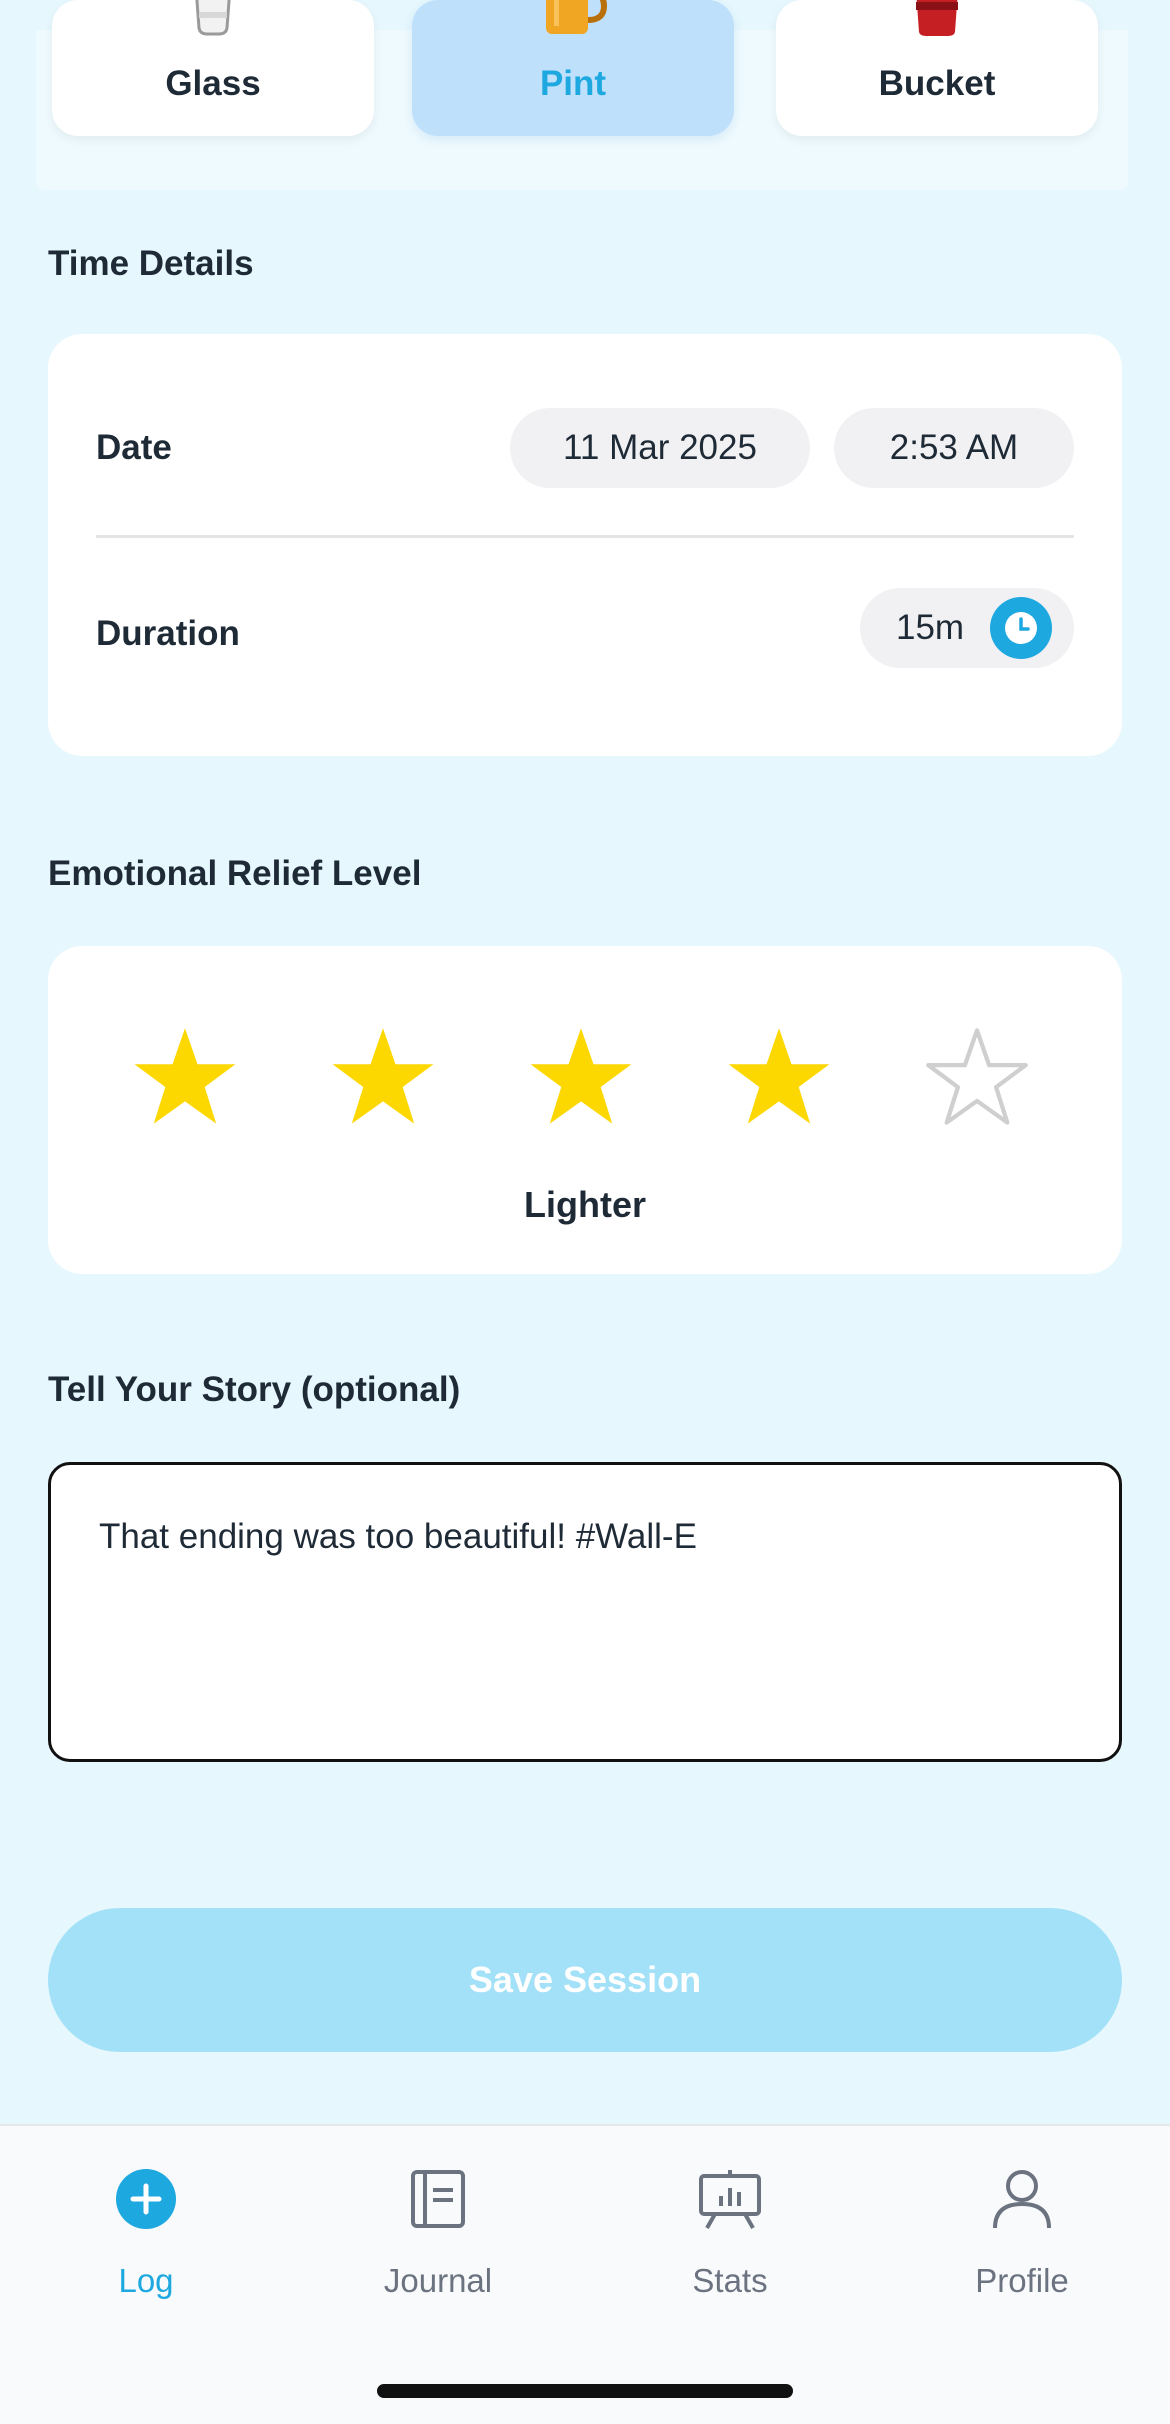  Describe the element at coordinates (146, 2199) in the screenshot. I see `plus-circle-icon` at that location.